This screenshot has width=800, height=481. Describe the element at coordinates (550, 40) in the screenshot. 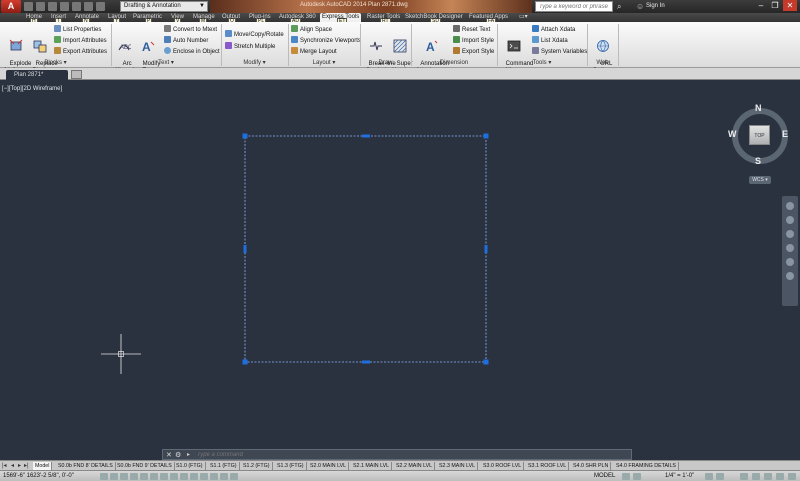

I see `list-xdata-button: List Xdata` at that location.